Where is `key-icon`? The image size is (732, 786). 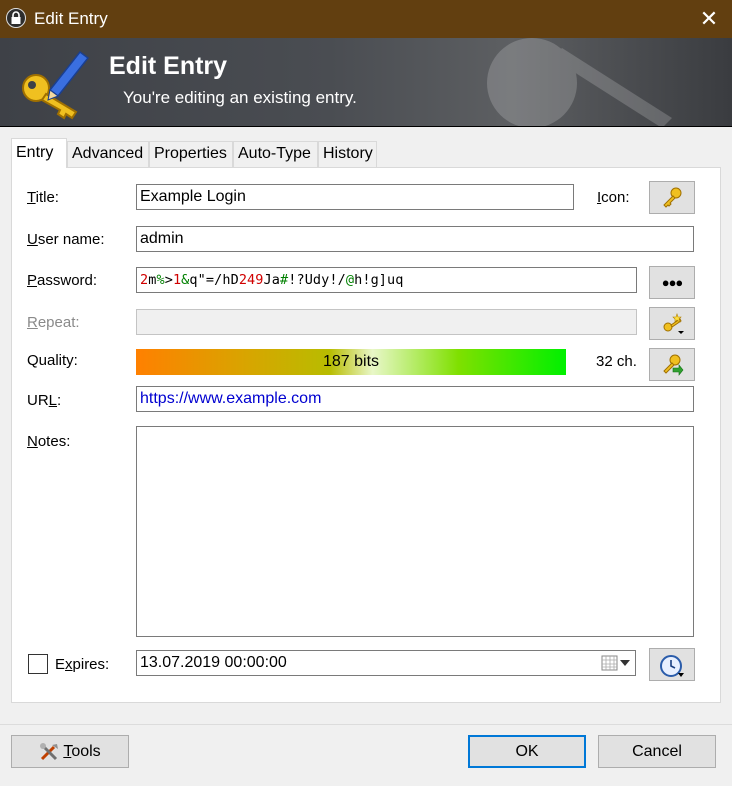
key-icon is located at coordinates (672, 197).